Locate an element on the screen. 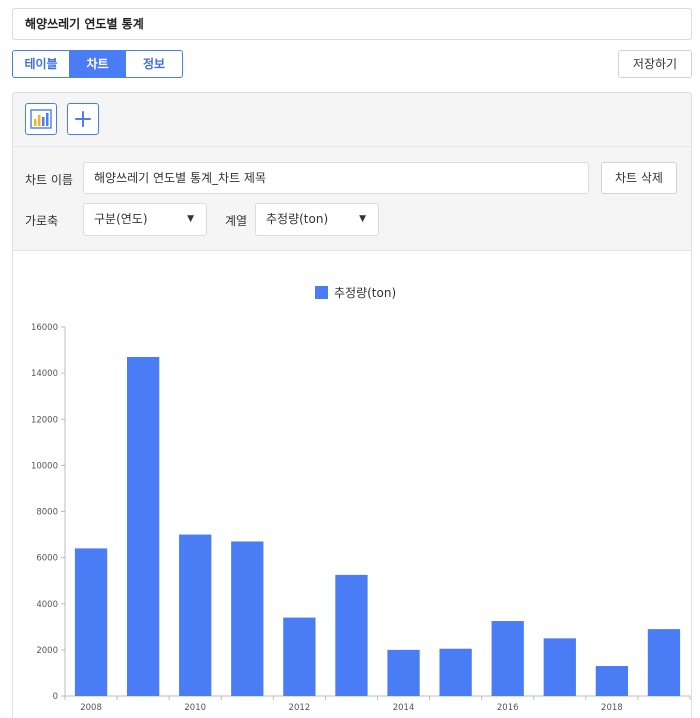  chart-type-button is located at coordinates (41, 119).